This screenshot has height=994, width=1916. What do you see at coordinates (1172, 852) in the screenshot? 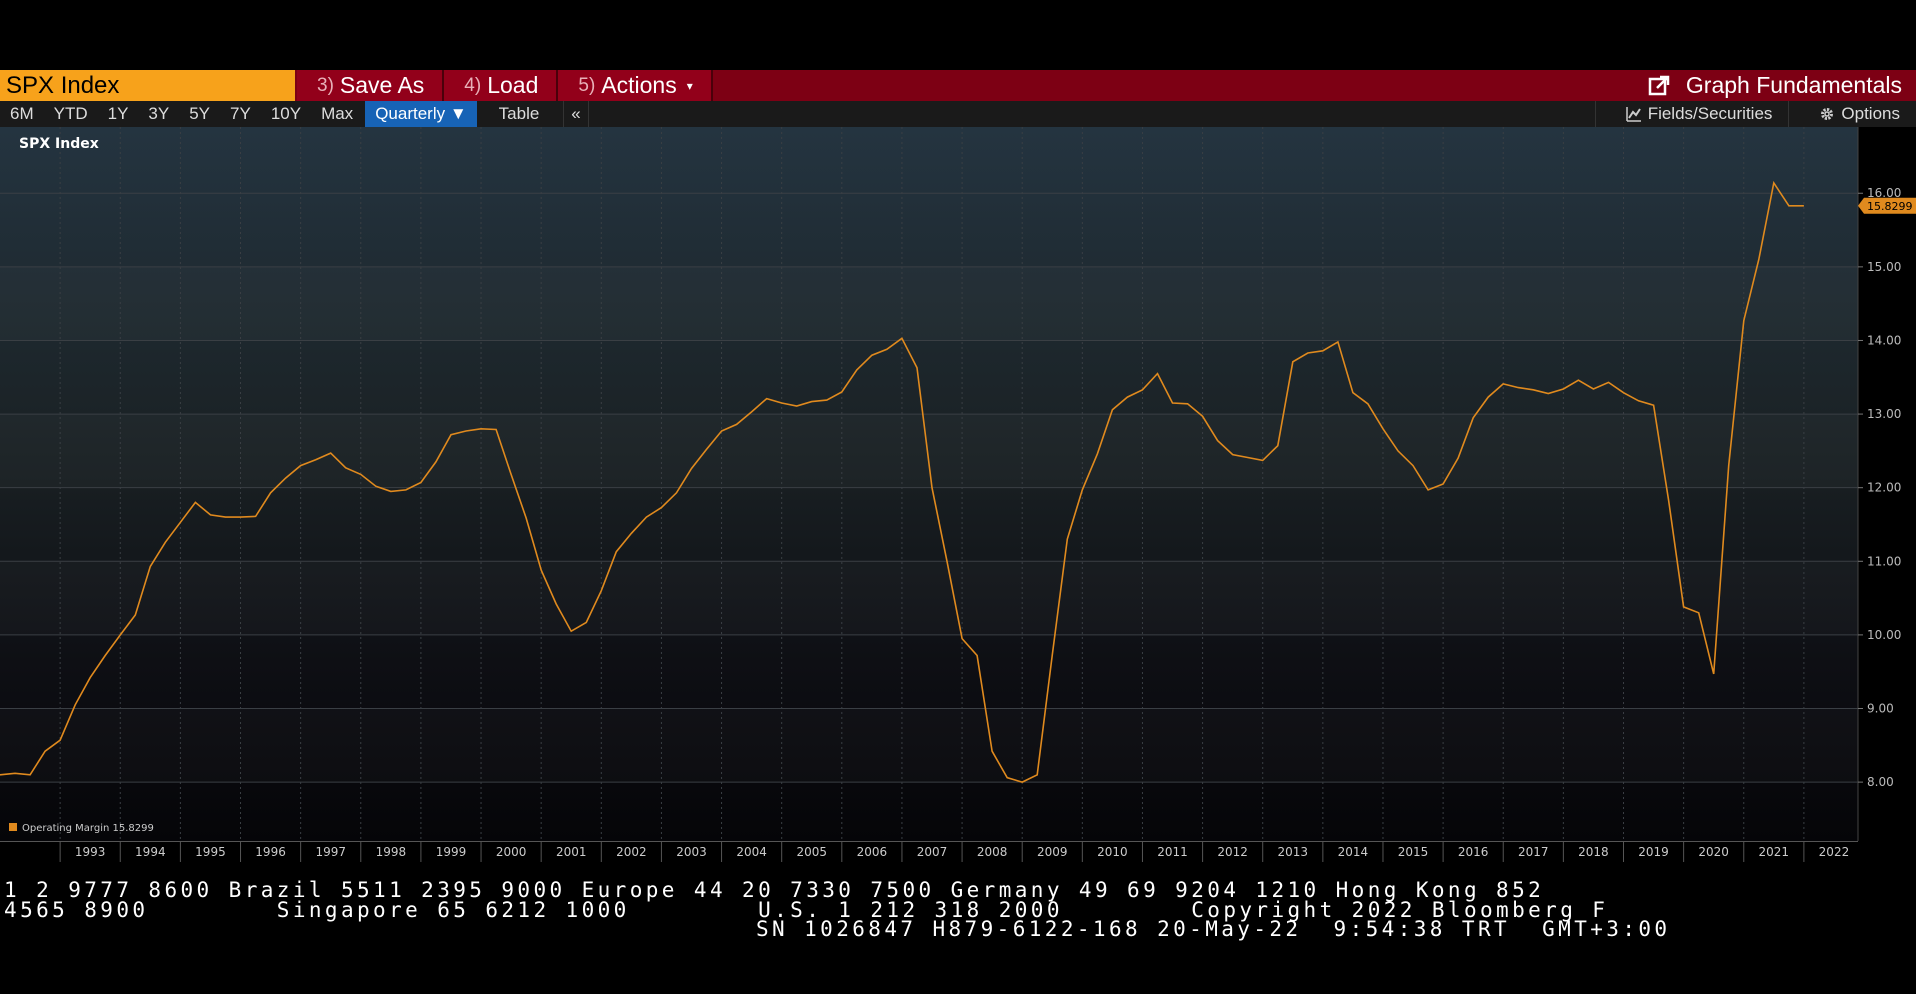
I see `x-tick-label: 2011` at bounding box center [1172, 852].